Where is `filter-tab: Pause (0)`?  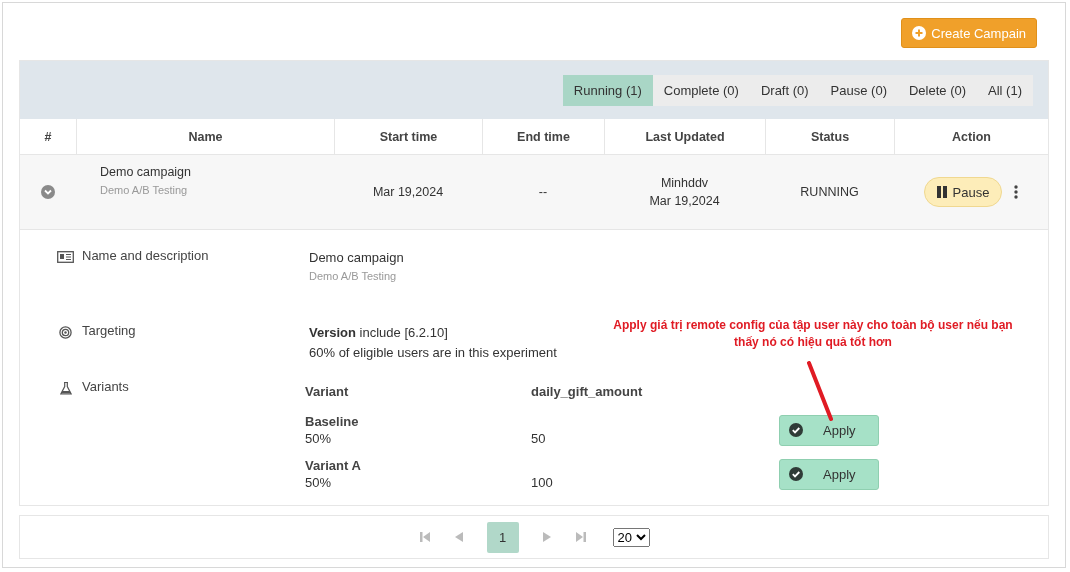 filter-tab: Pause (0) is located at coordinates (858, 90).